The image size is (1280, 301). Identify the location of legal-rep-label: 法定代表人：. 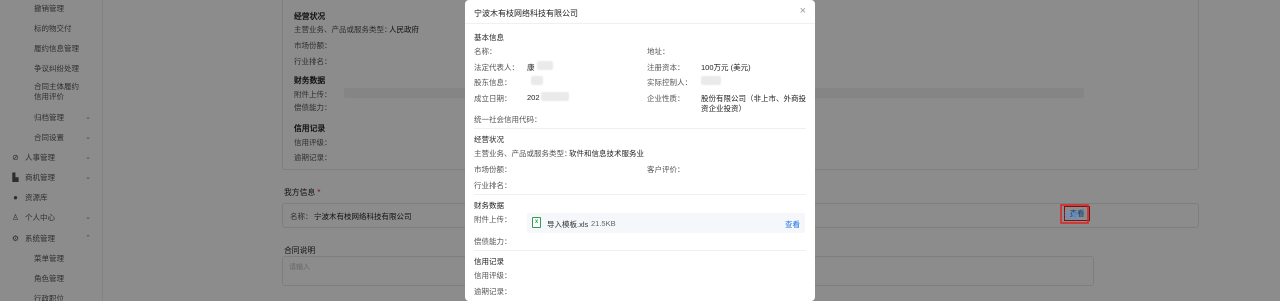
(496, 67).